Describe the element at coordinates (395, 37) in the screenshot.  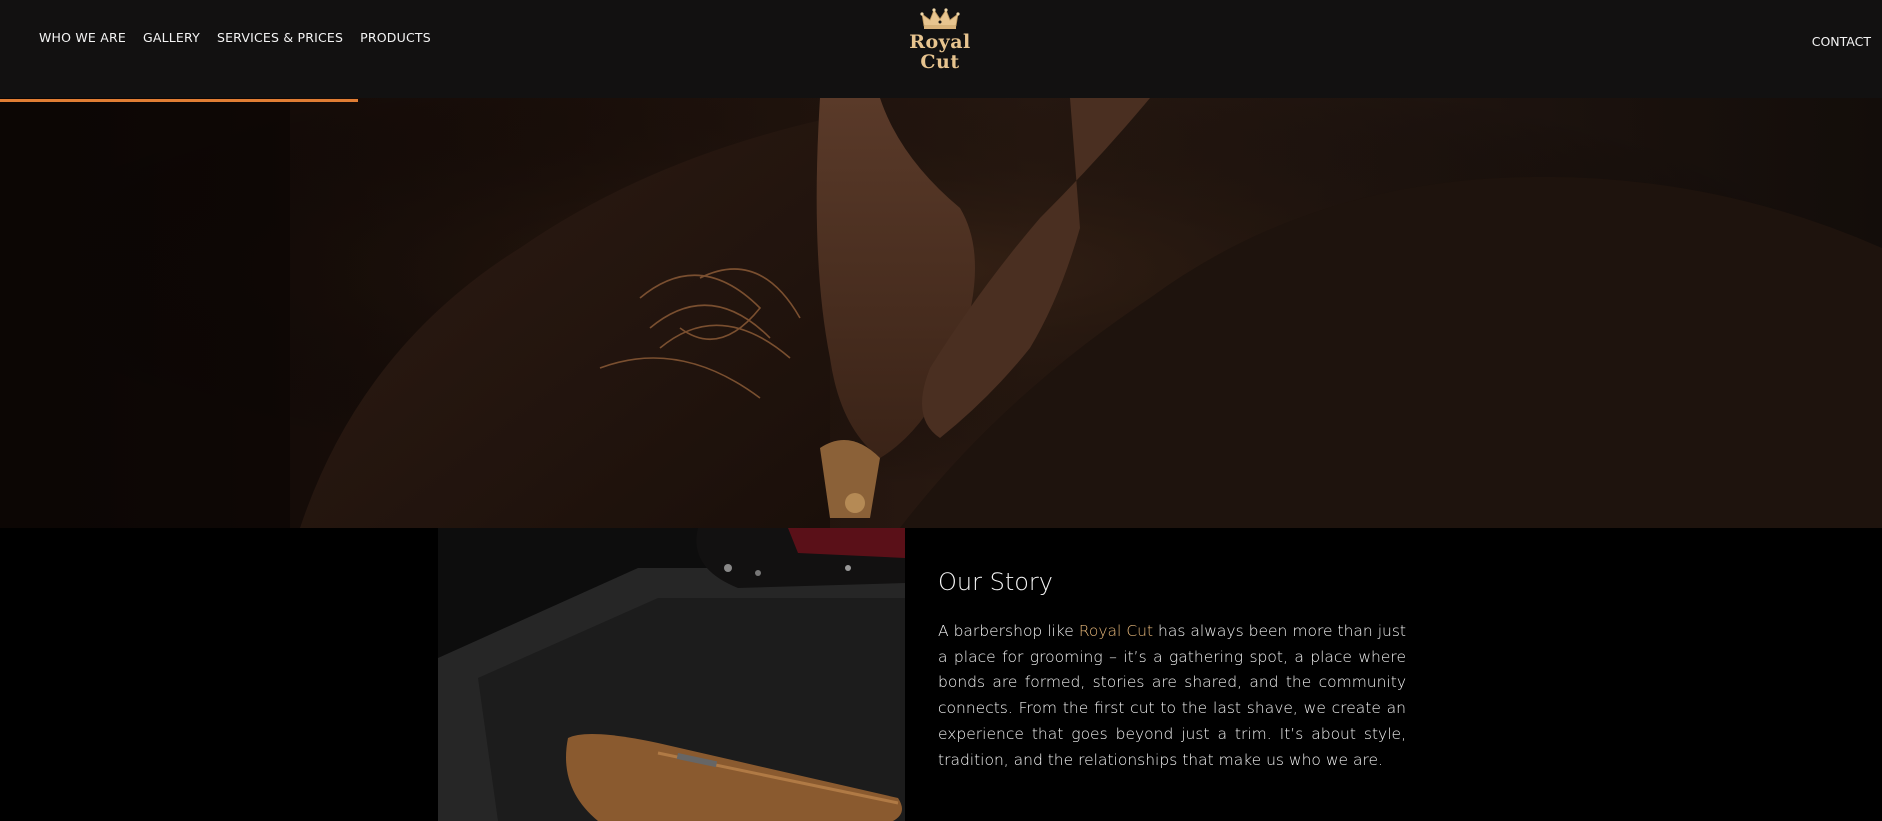
I see `nav-products: PRODUCTS` at that location.